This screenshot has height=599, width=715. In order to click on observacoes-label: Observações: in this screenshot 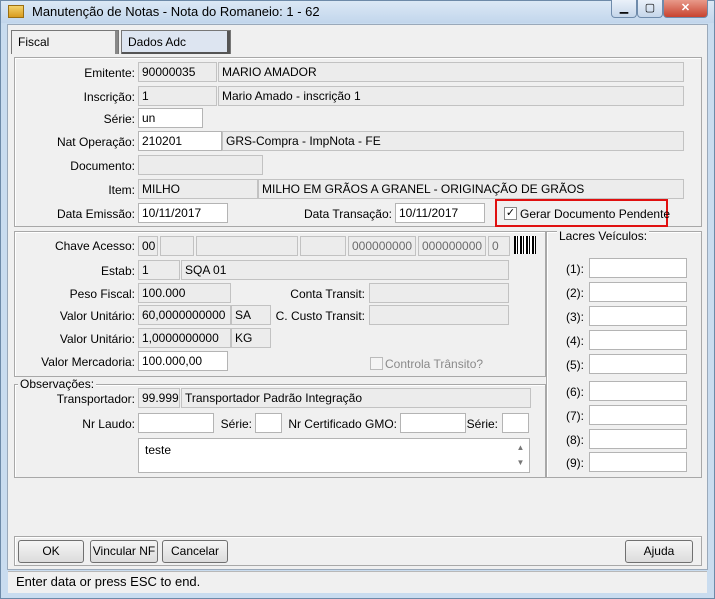, I will do `click(57, 384)`.